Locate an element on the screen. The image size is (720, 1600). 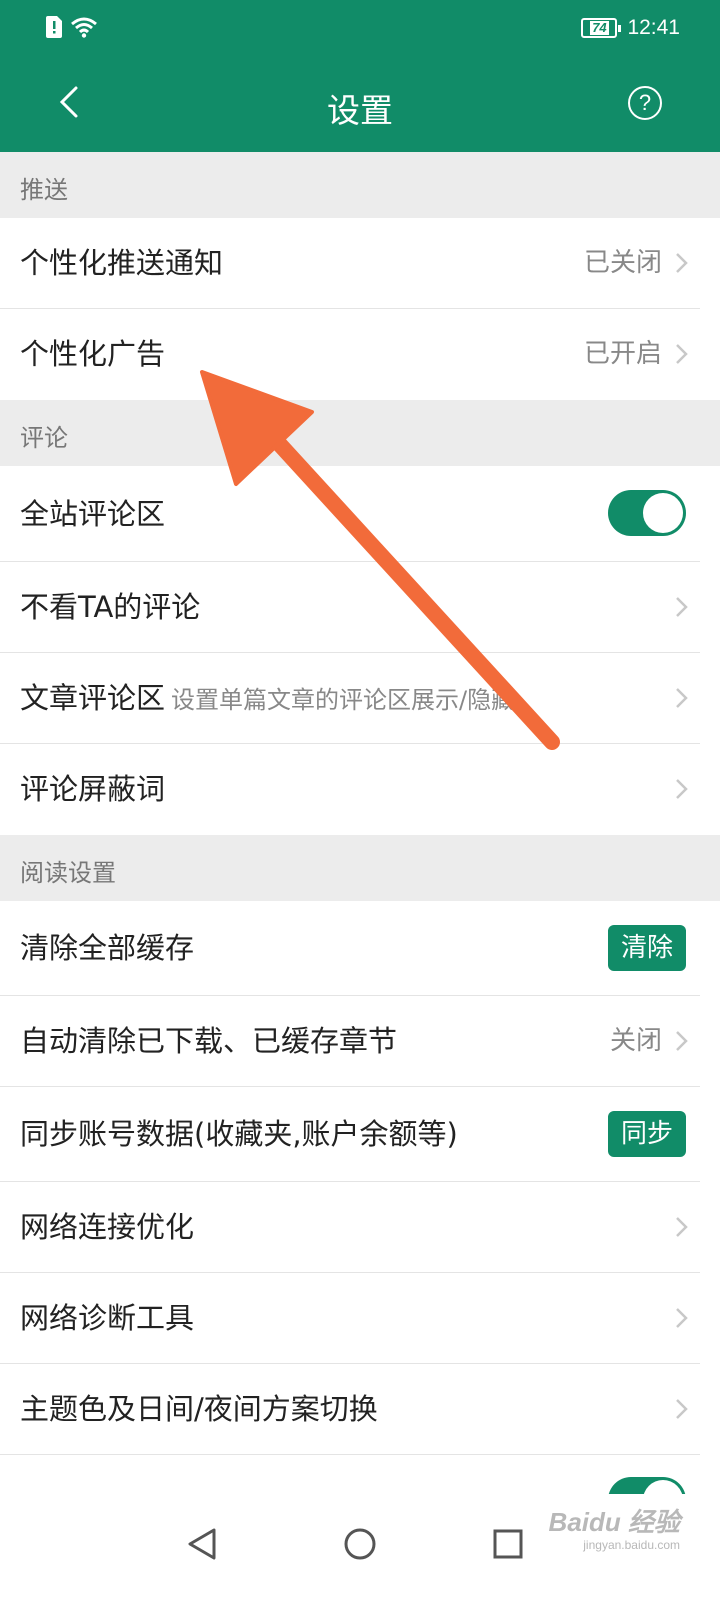
page-title: 设置 is located at coordinates (360, 110).